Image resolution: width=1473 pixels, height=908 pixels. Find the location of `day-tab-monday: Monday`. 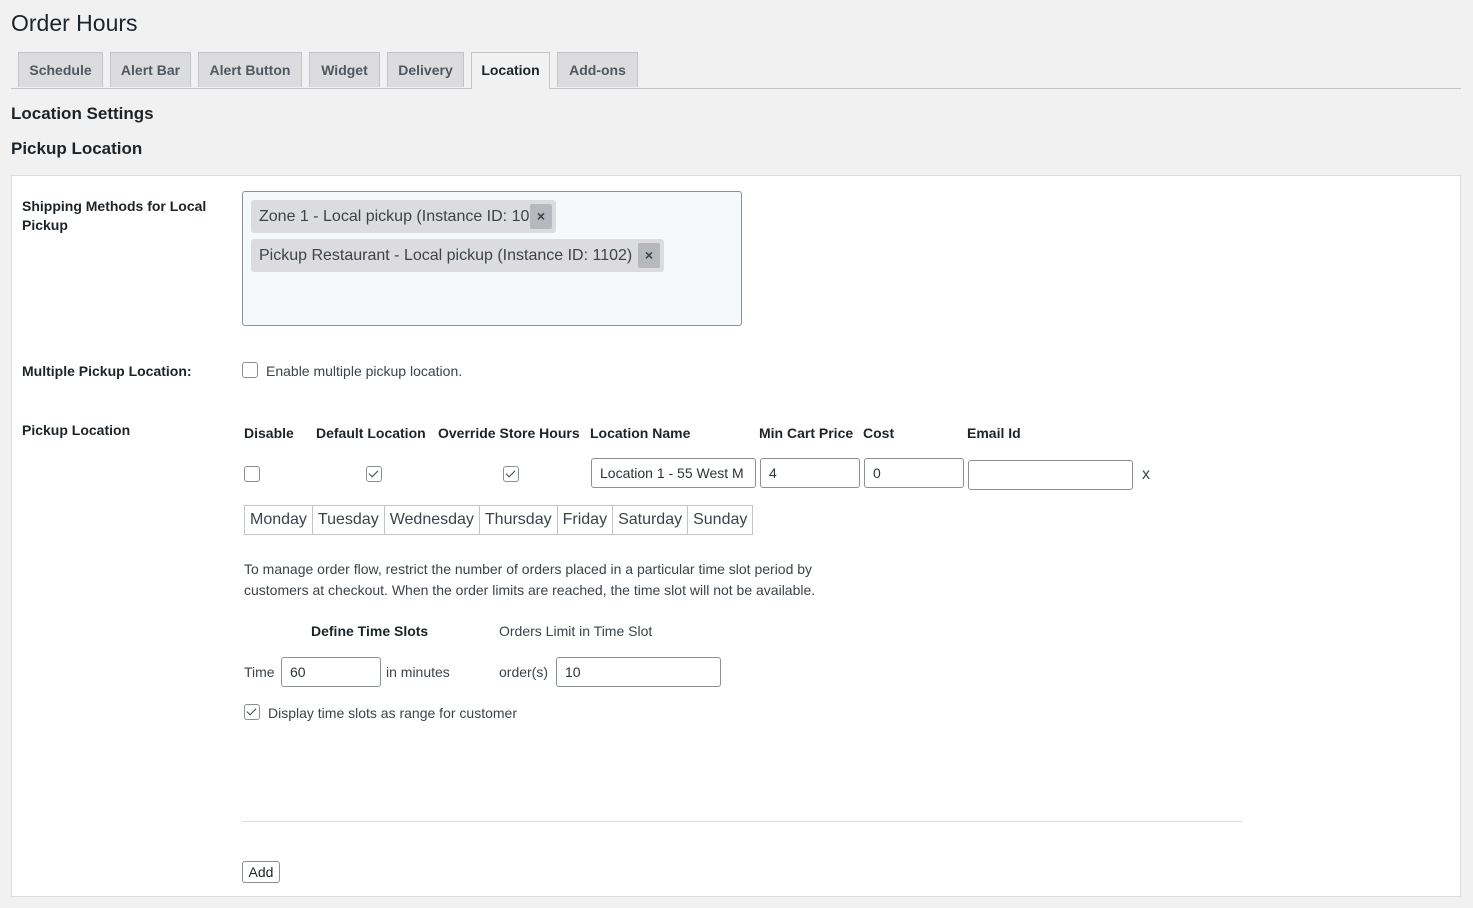

day-tab-monday: Monday is located at coordinates (279, 520).